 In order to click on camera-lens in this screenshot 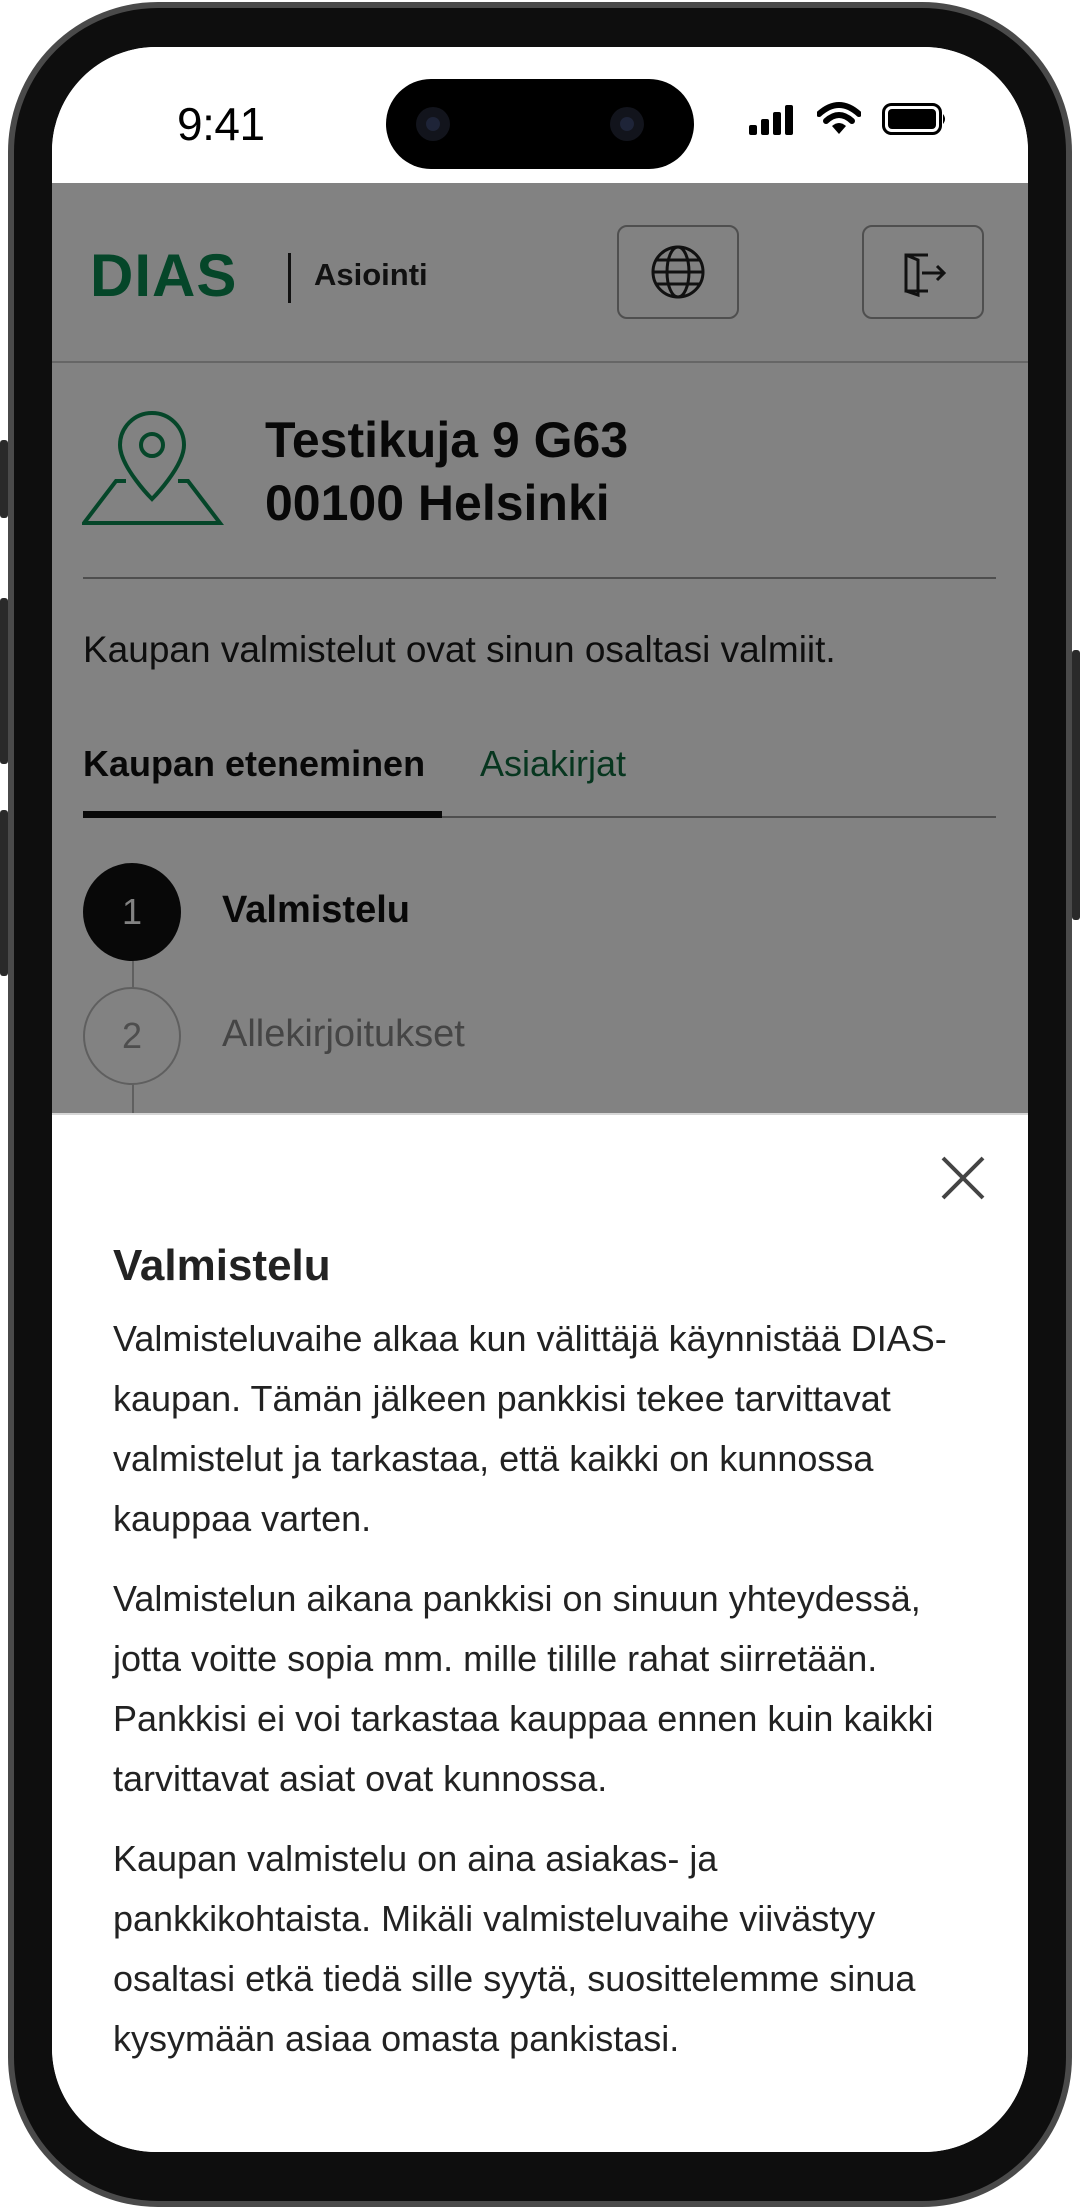, I will do `click(433, 124)`.